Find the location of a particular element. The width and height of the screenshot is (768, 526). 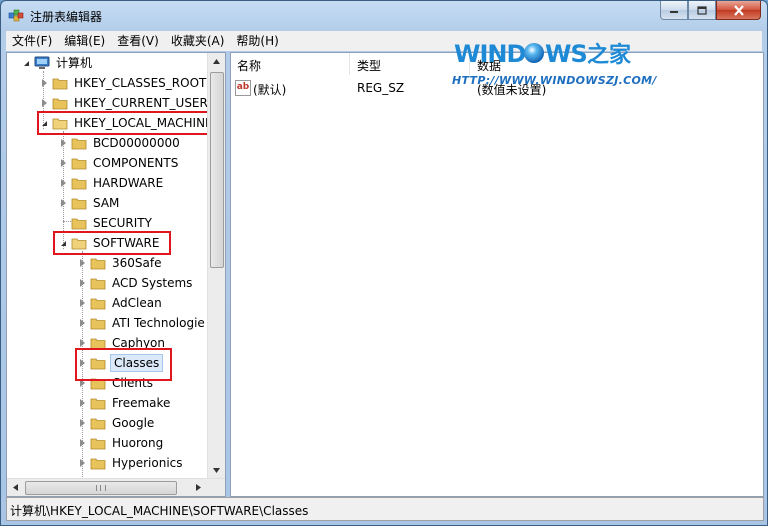

arrow-up-icon is located at coordinates (216, 61).